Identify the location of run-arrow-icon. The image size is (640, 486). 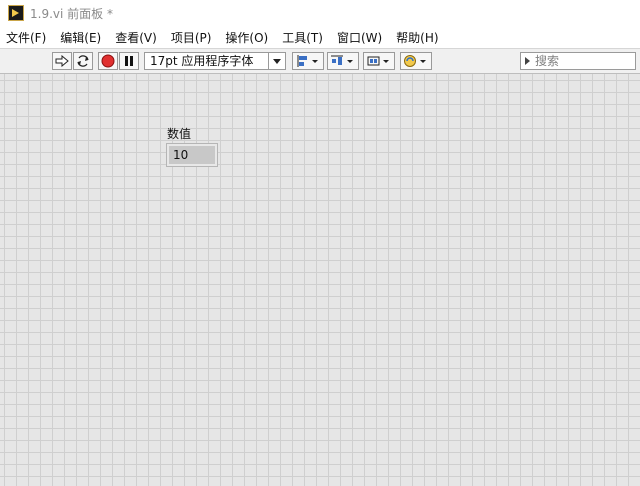
(62, 61).